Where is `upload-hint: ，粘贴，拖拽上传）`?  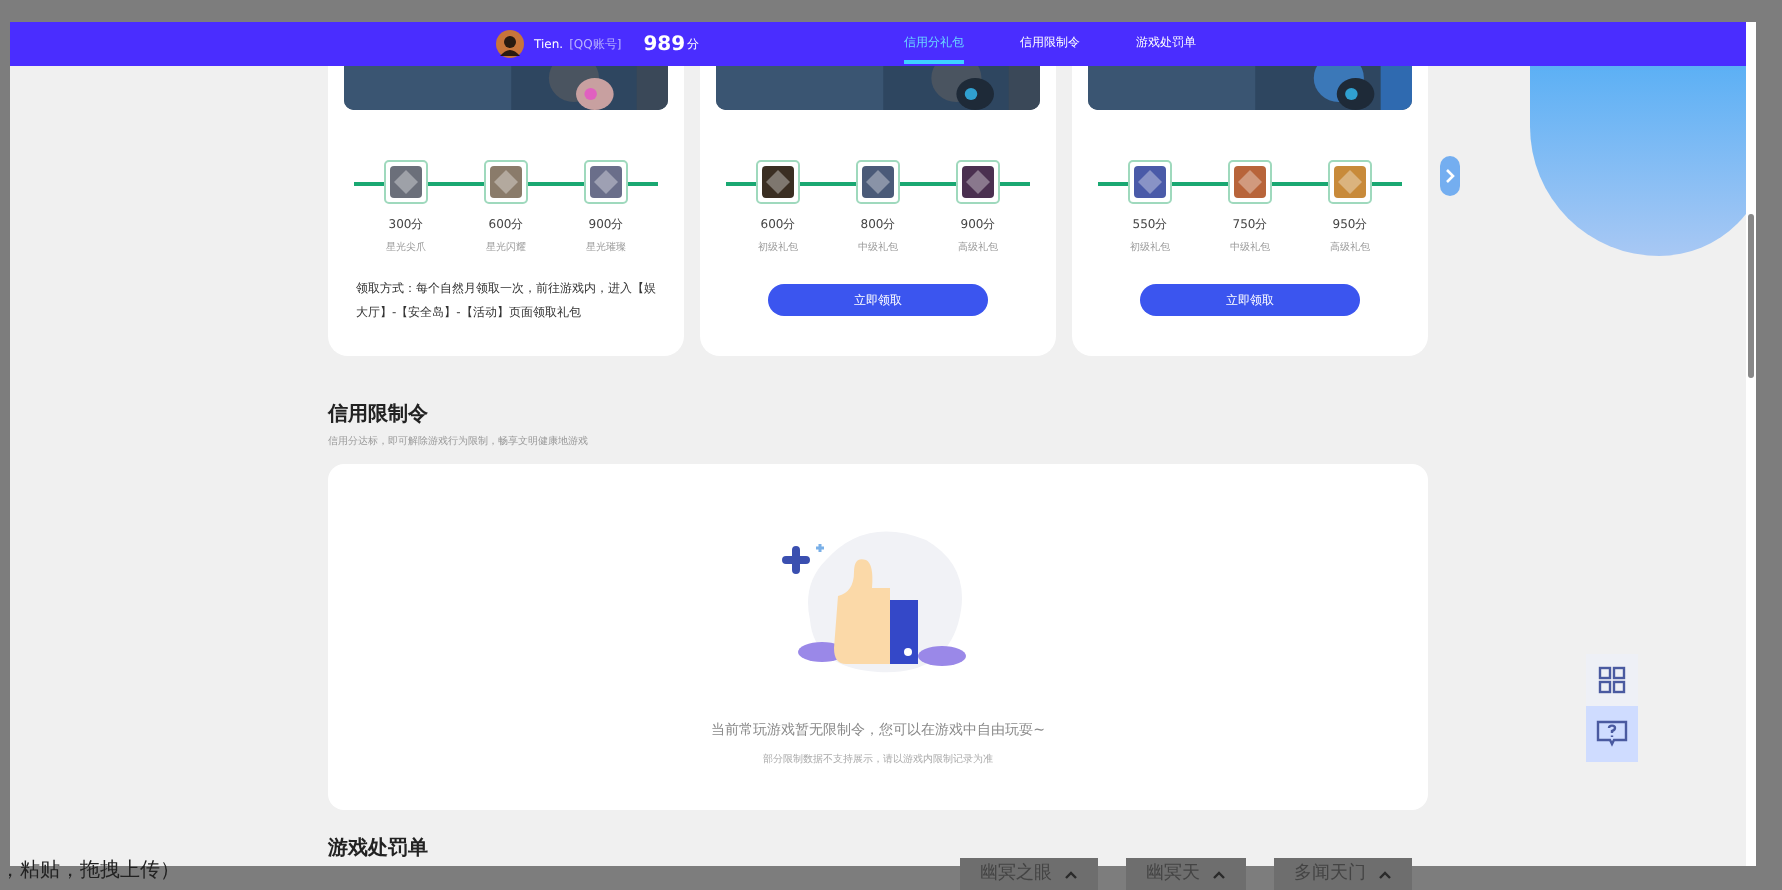
upload-hint: ，粘贴，拖拽上传） is located at coordinates (90, 872).